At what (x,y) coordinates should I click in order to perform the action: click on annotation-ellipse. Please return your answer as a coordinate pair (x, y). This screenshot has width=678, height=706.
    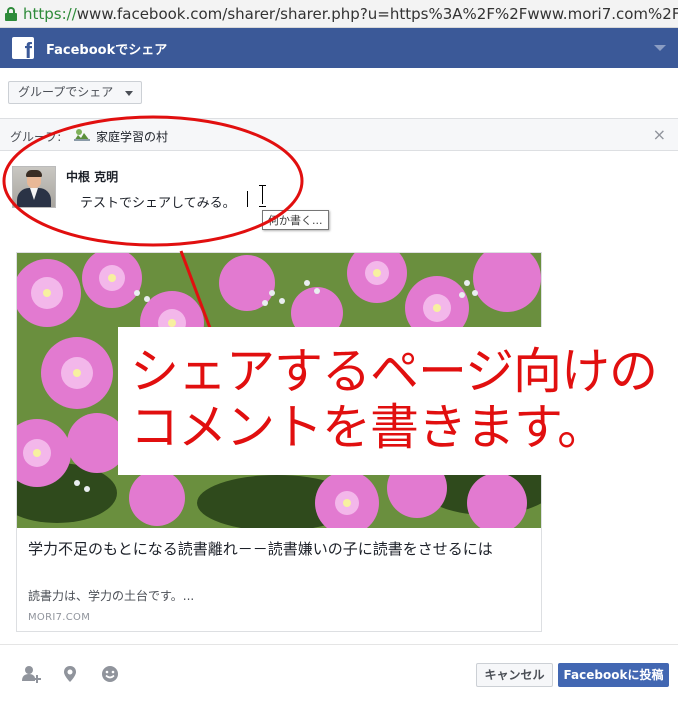
    Looking at the image, I should click on (153, 181).